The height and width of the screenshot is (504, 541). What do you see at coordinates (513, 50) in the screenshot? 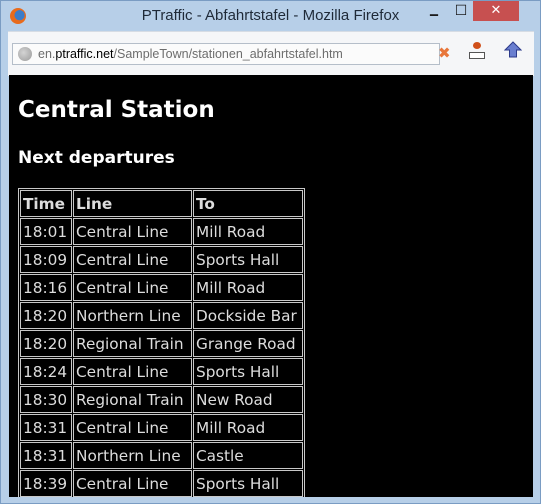
I see `home-arrow-icon` at bounding box center [513, 50].